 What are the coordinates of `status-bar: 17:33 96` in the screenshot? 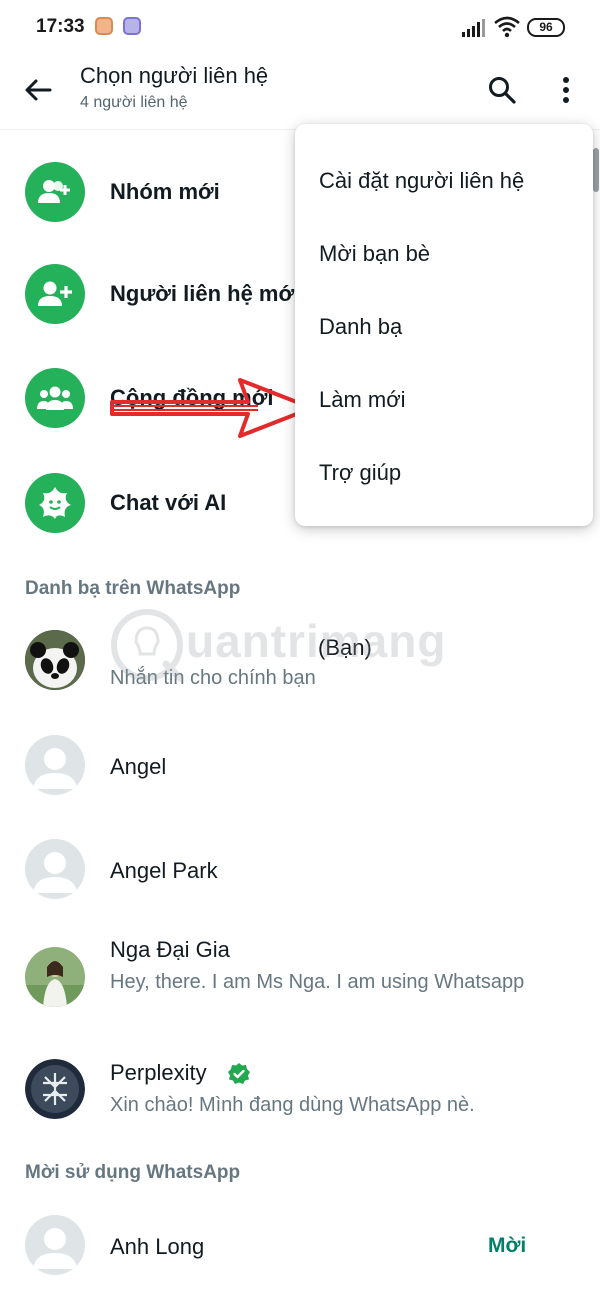 It's located at (300, 28).